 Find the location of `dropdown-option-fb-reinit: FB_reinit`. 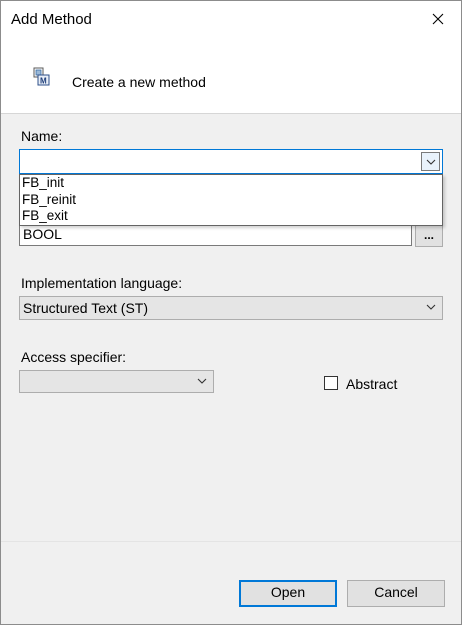

dropdown-option-fb-reinit: FB_reinit is located at coordinates (231, 200).